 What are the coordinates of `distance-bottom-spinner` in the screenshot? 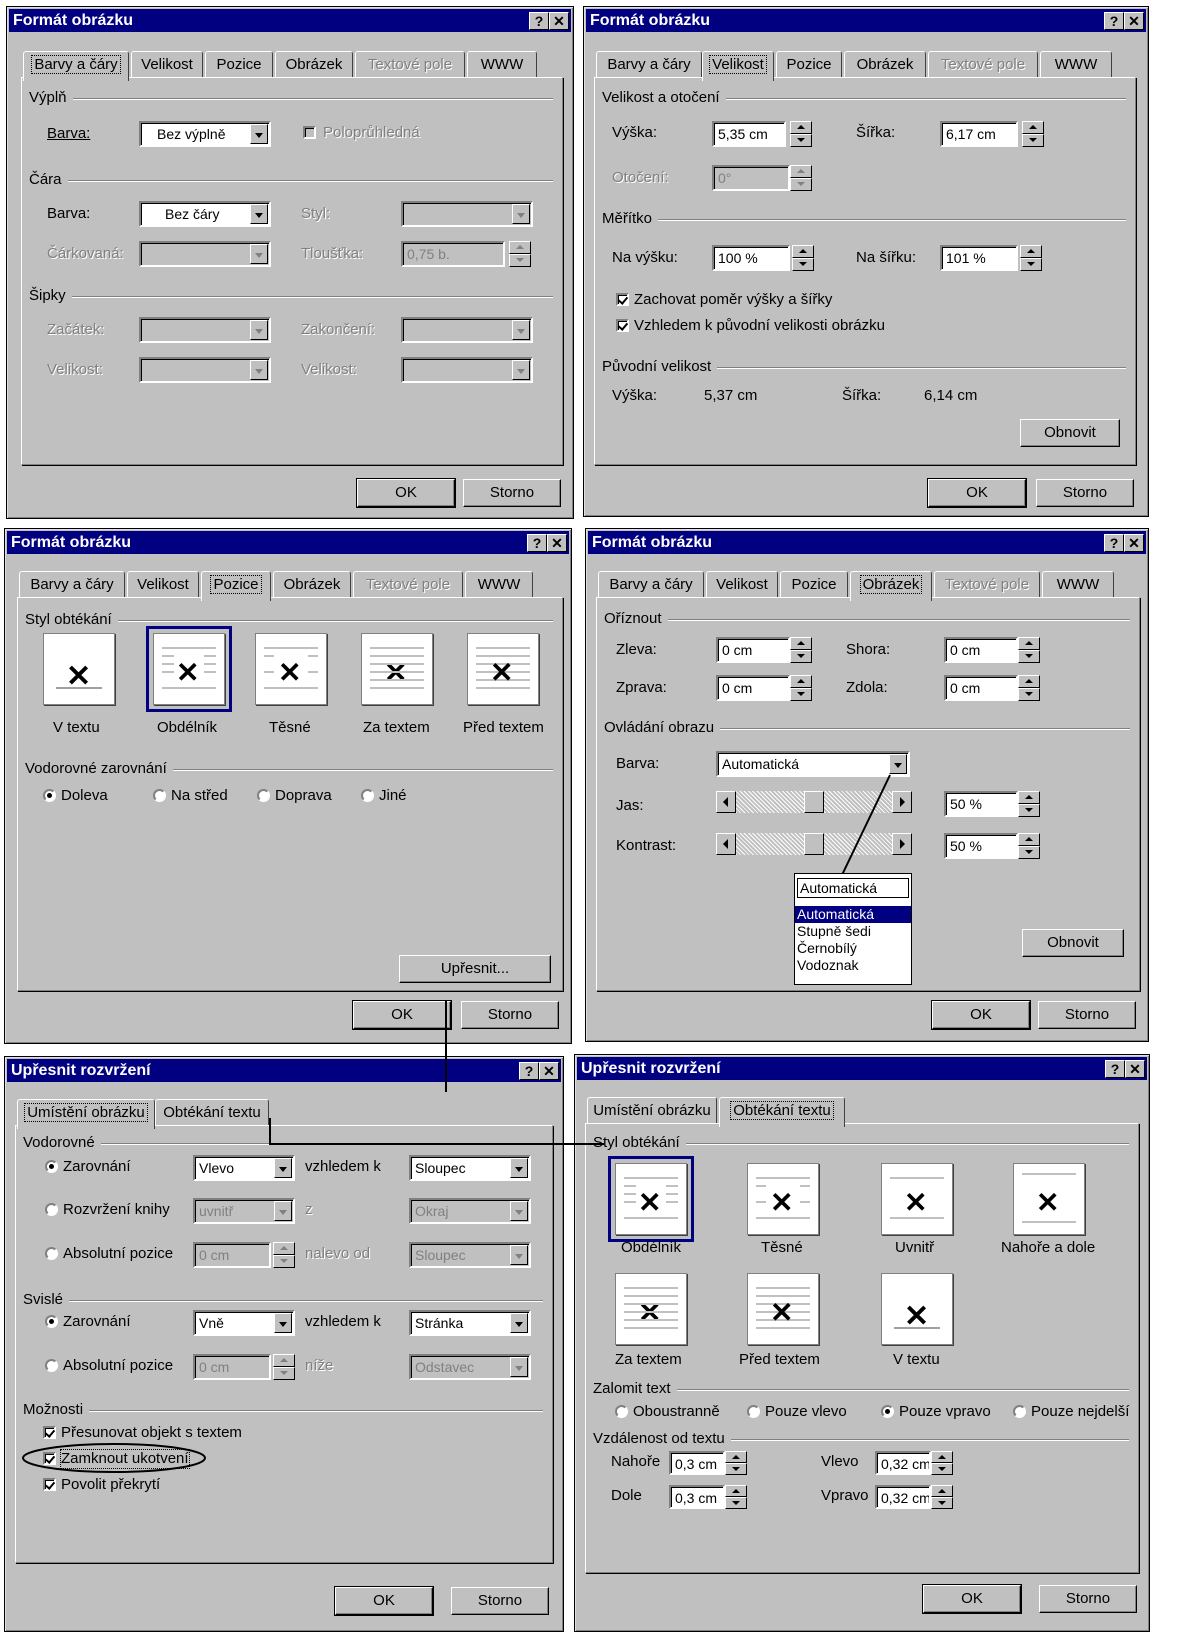 It's located at (736, 1497).